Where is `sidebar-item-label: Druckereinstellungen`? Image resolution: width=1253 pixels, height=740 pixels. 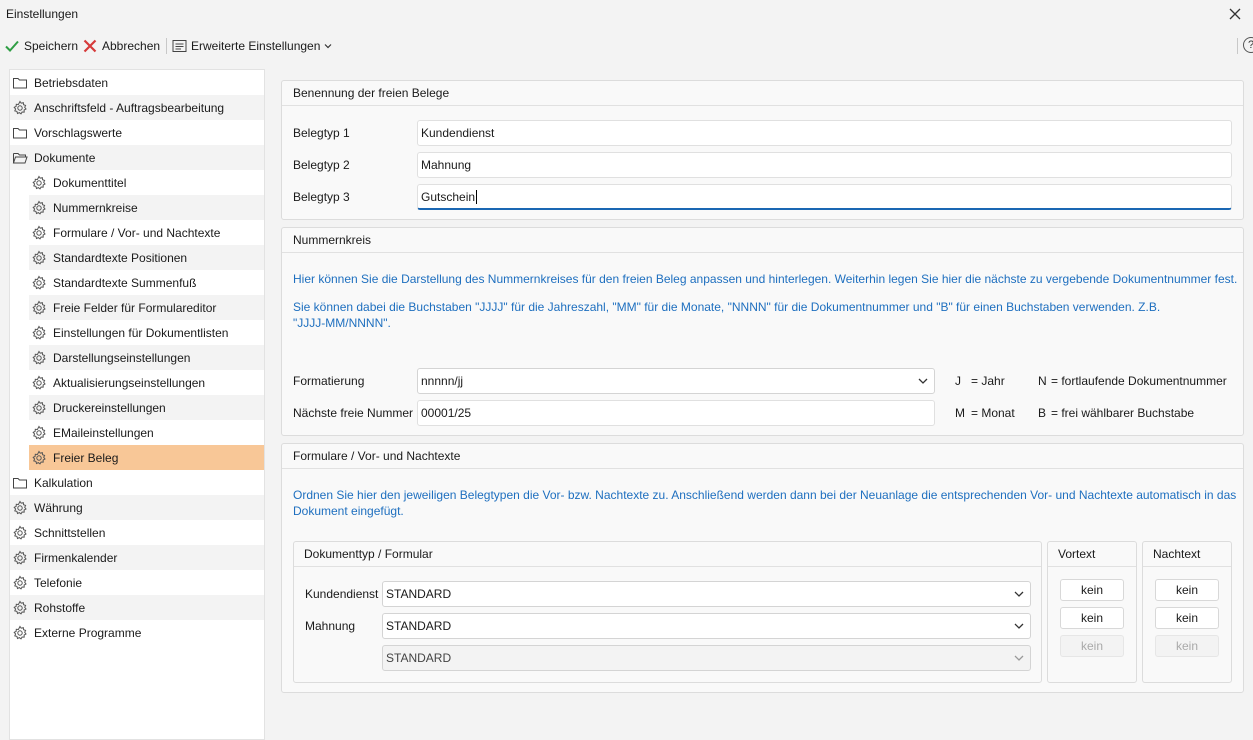
sidebar-item-label: Druckereinstellungen is located at coordinates (109, 407).